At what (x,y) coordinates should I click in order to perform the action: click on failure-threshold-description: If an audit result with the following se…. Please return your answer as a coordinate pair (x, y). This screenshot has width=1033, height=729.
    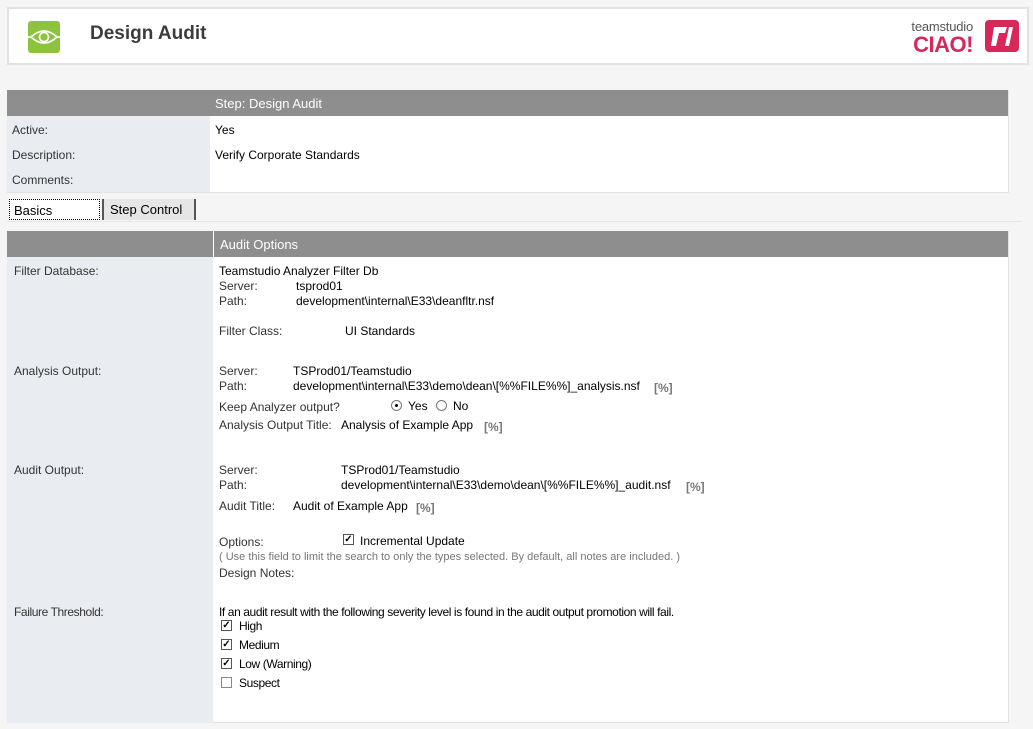
    Looking at the image, I should click on (446, 612).